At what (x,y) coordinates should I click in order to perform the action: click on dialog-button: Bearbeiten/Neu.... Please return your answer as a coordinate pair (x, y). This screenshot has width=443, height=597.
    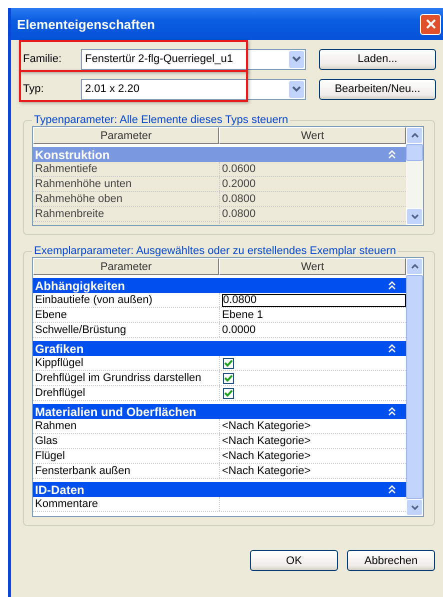
    Looking at the image, I should click on (377, 89).